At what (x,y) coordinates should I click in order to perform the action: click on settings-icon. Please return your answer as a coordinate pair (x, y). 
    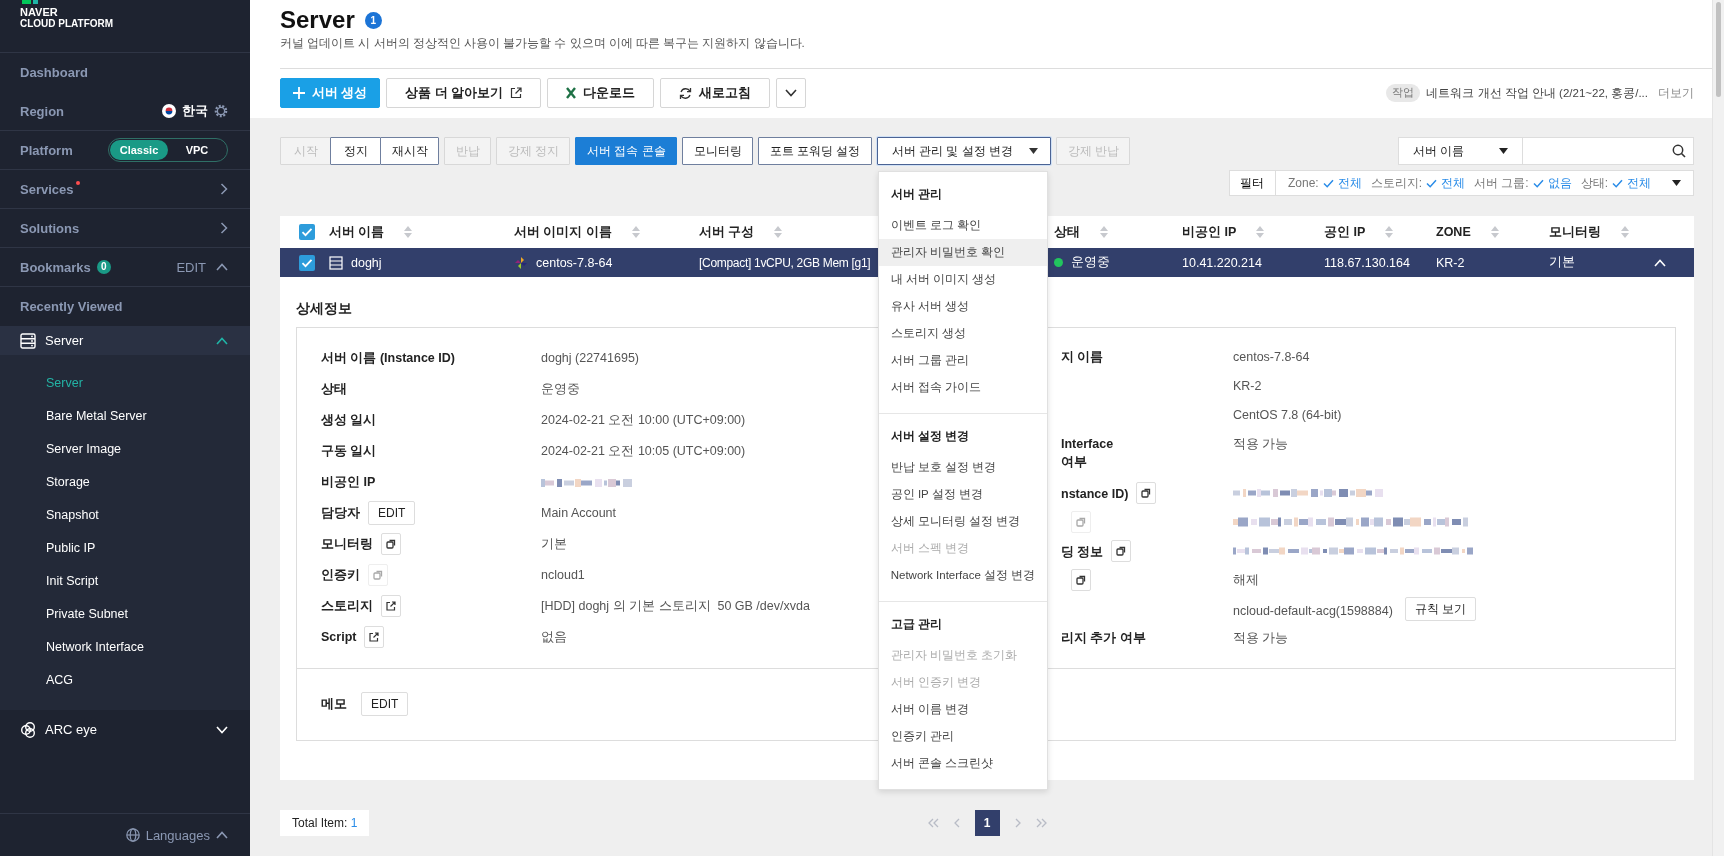
    Looking at the image, I should click on (221, 111).